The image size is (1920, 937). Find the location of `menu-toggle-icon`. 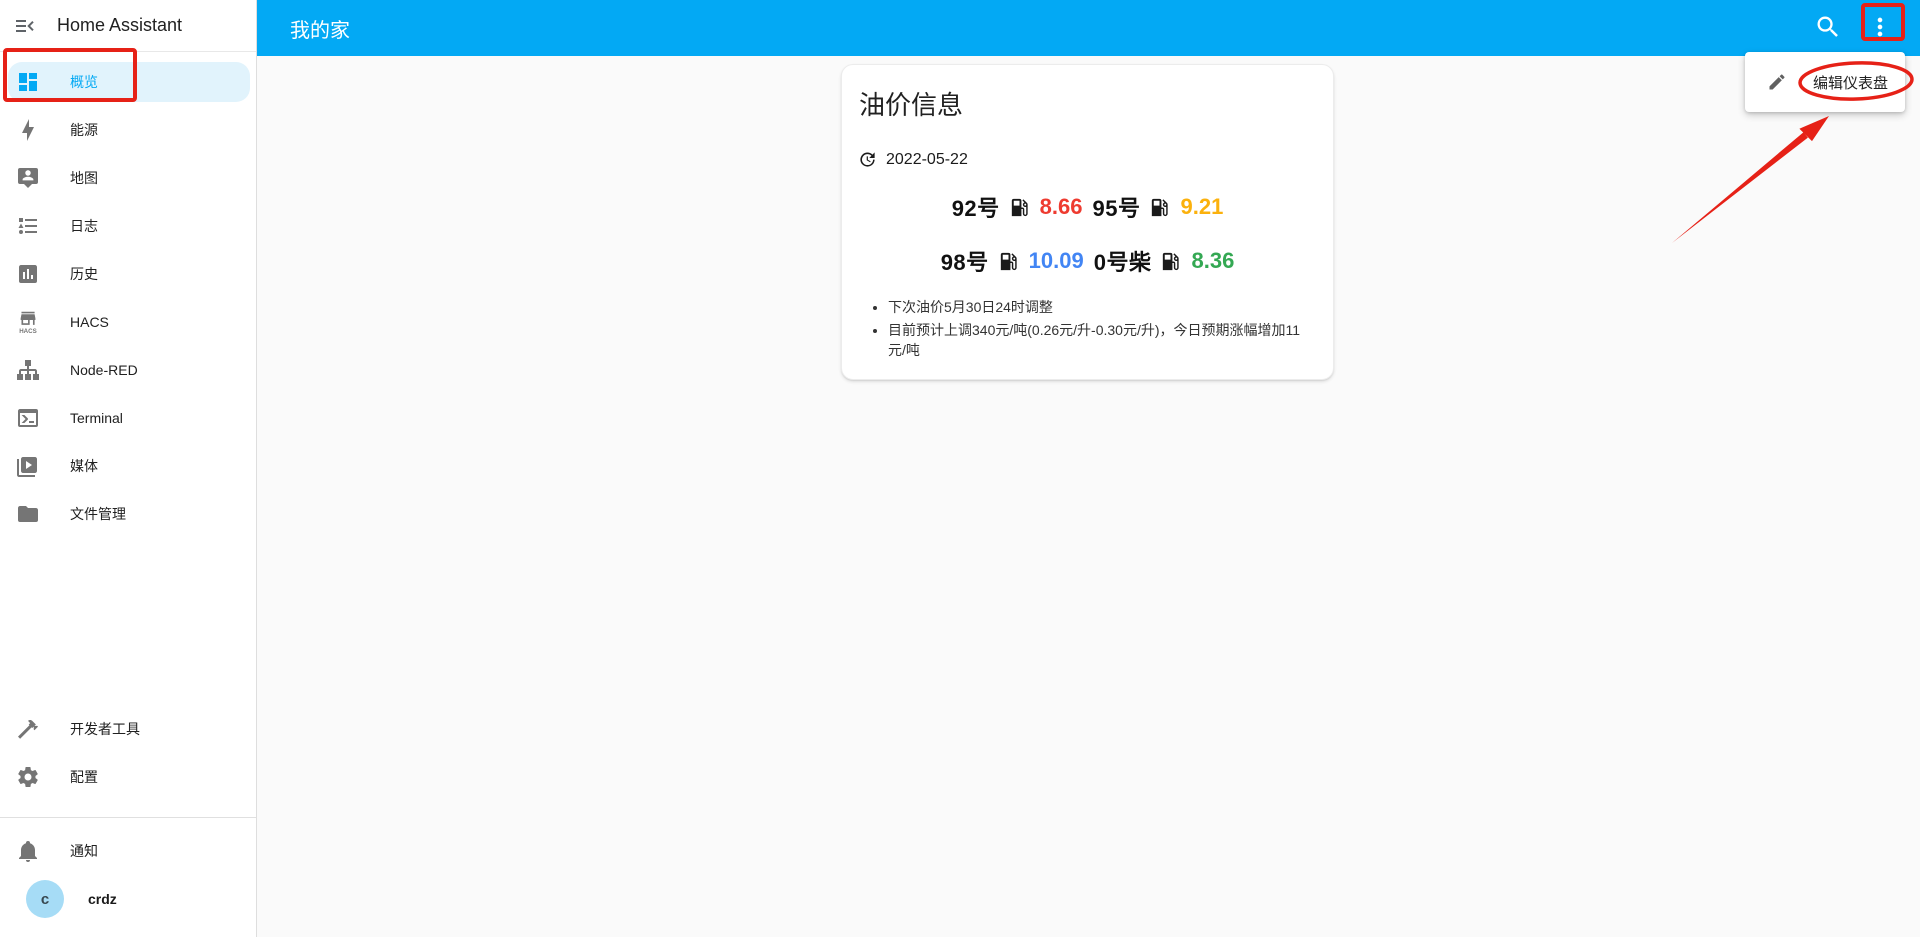

menu-toggle-icon is located at coordinates (25, 26).